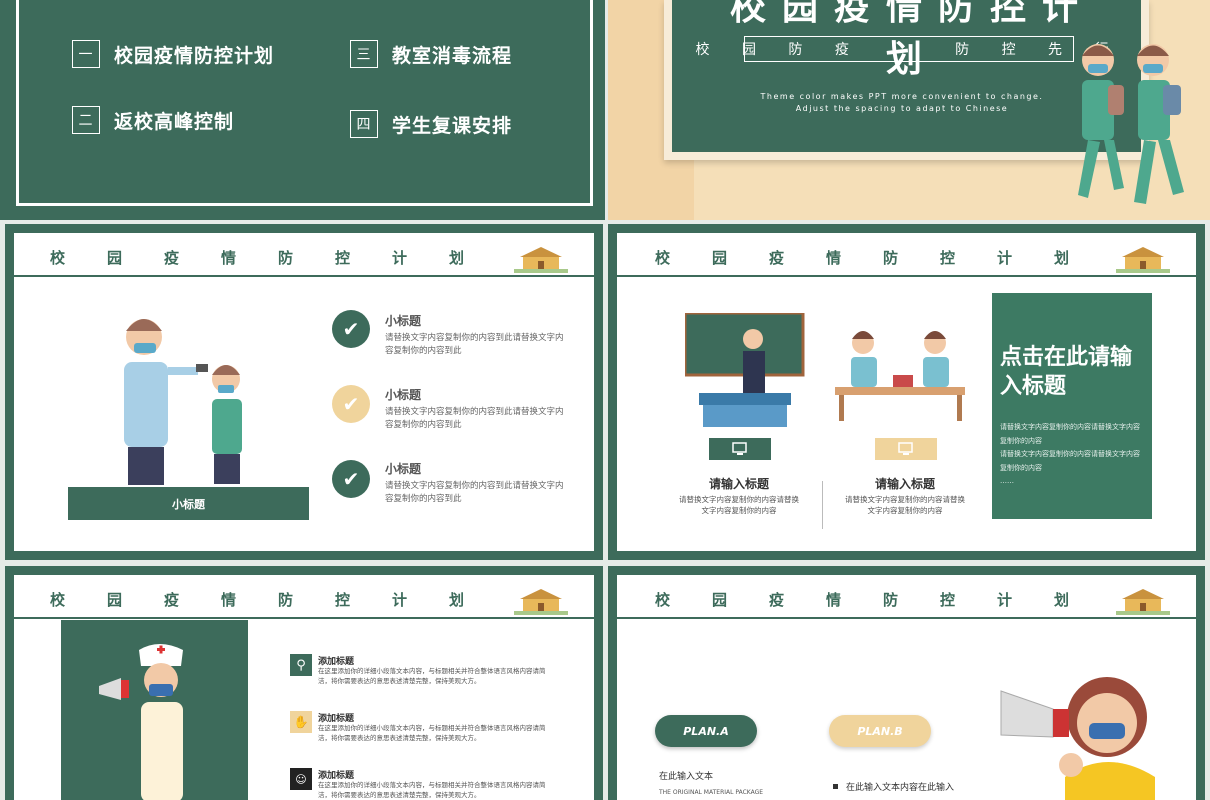 The width and height of the screenshot is (1210, 800). Describe the element at coordinates (86, 54) in the screenshot. I see `agenda-number: 一` at that location.